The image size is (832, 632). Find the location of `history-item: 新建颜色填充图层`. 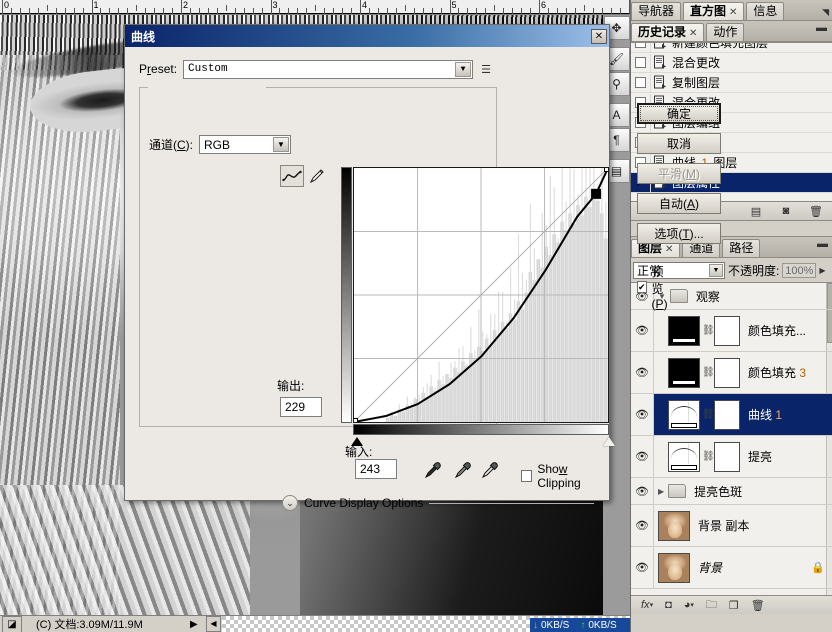

history-item: 新建颜色填充图层 is located at coordinates (731, 48).